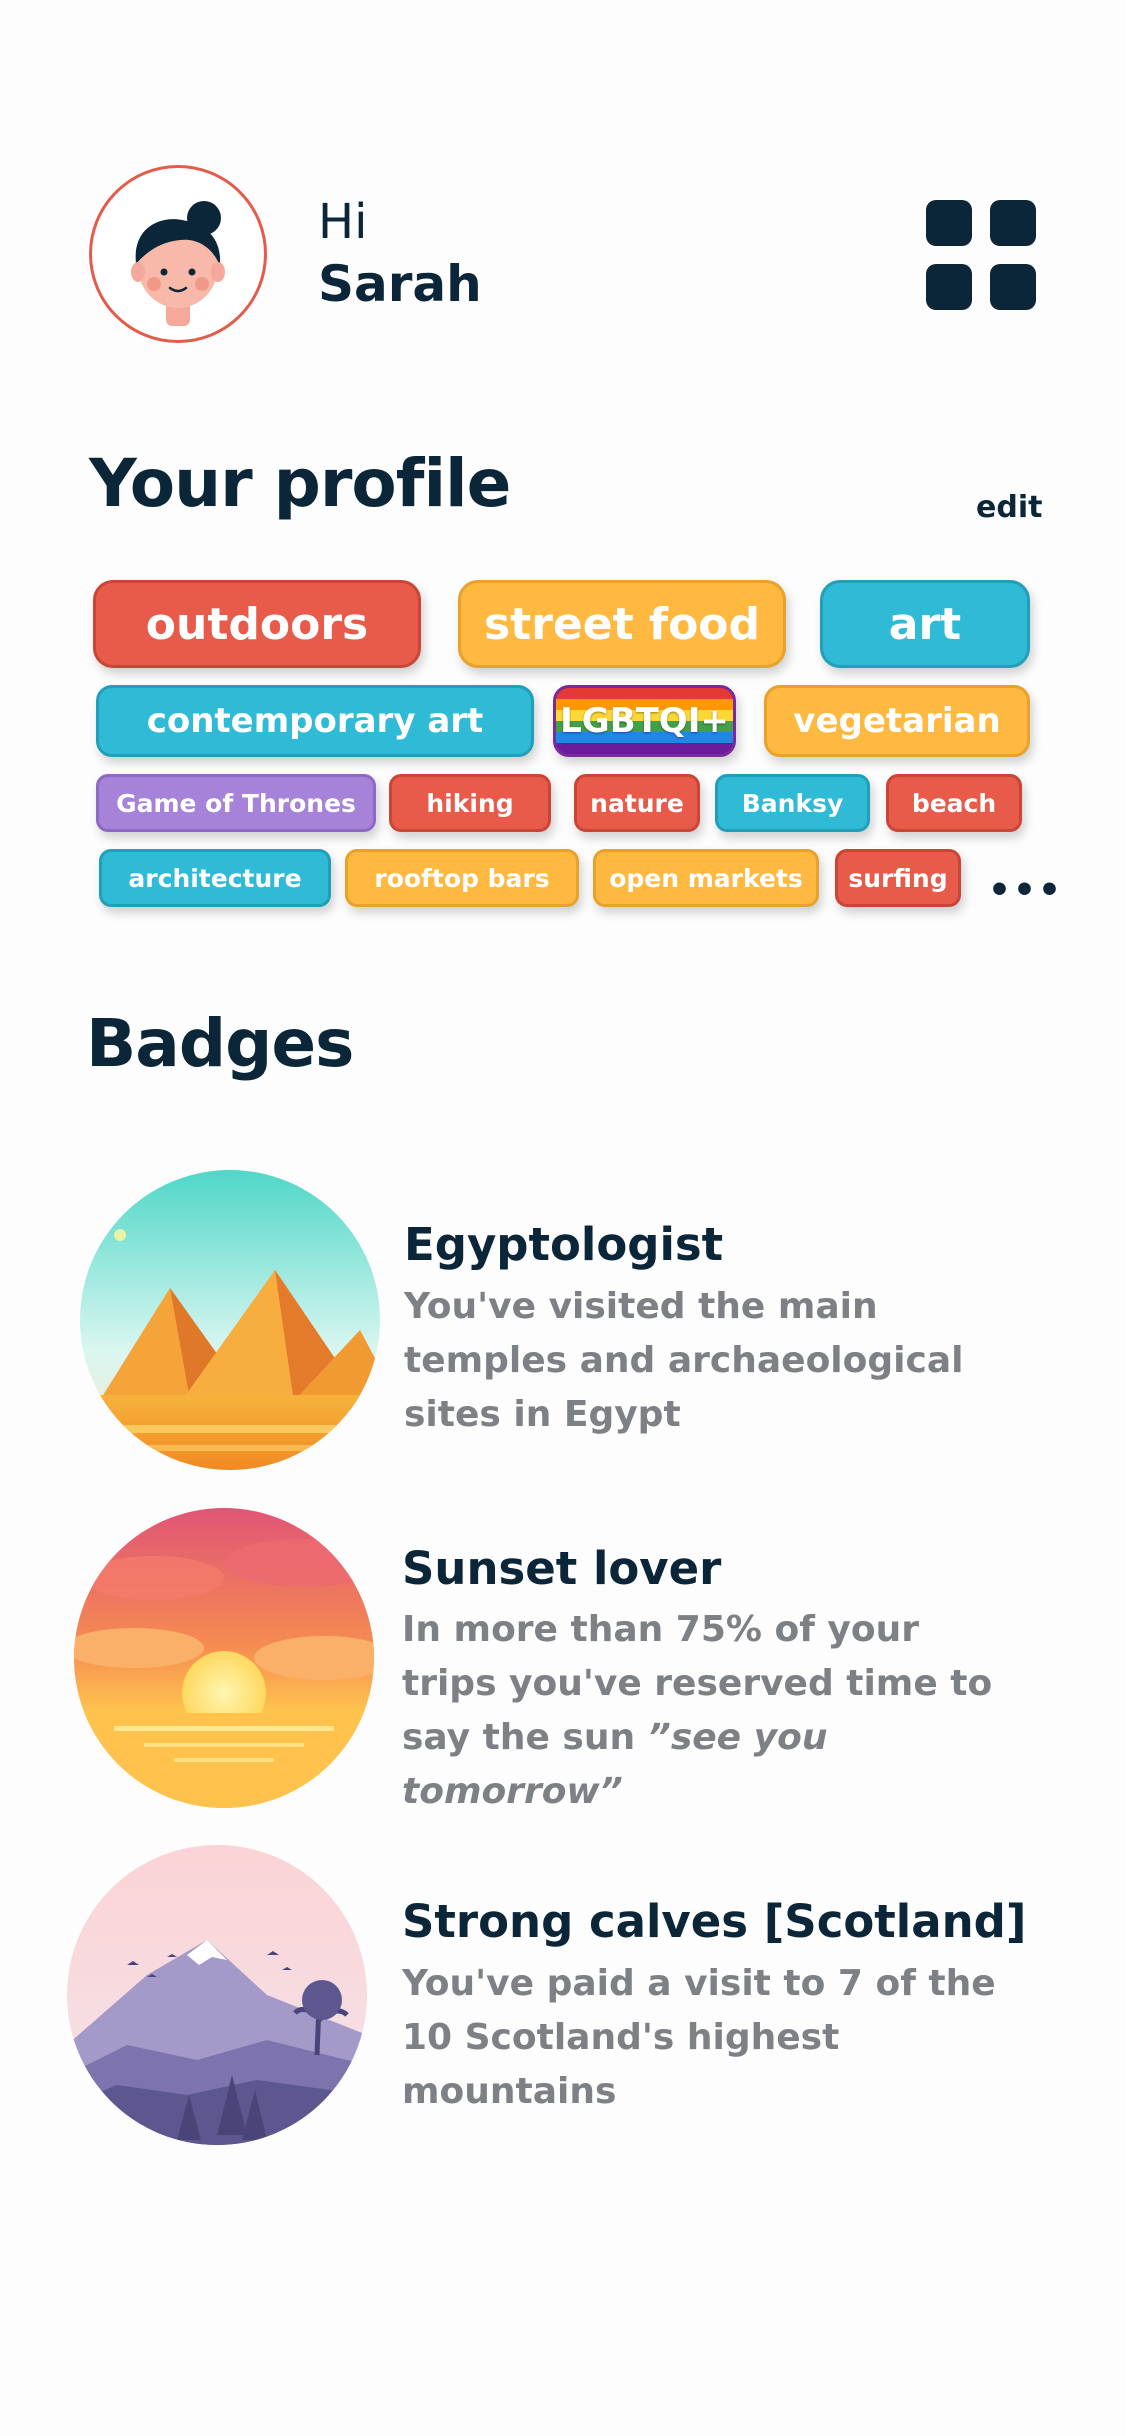 This screenshot has height=2436, width=1125. Describe the element at coordinates (178, 263) in the screenshot. I see `avatar-illustration` at that location.